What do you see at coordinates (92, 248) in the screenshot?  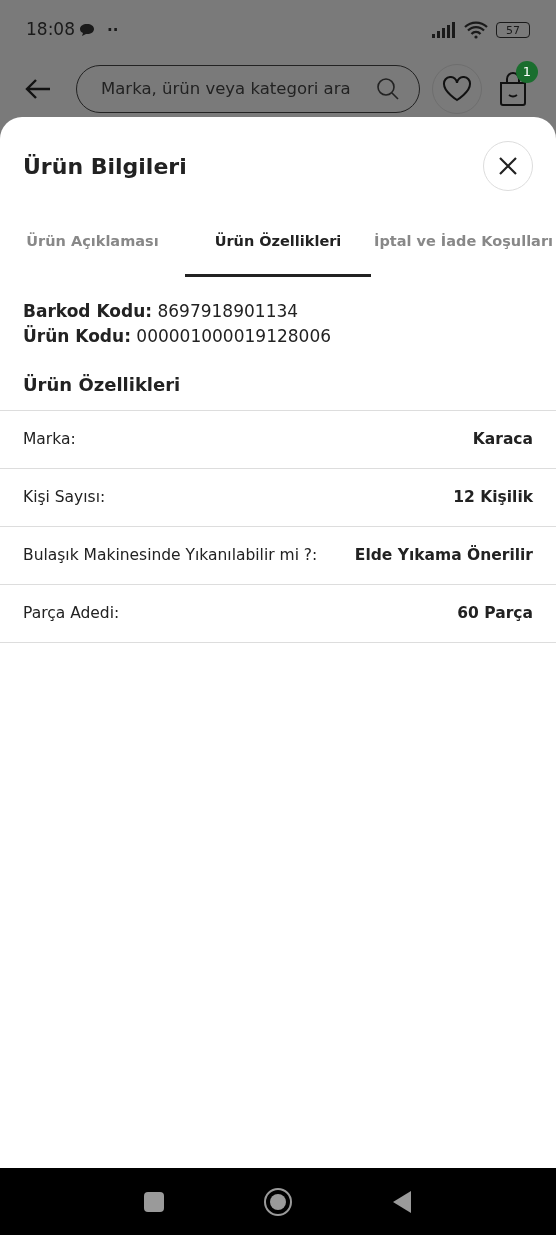 I see `tab: Ürün Açıklaması` at bounding box center [92, 248].